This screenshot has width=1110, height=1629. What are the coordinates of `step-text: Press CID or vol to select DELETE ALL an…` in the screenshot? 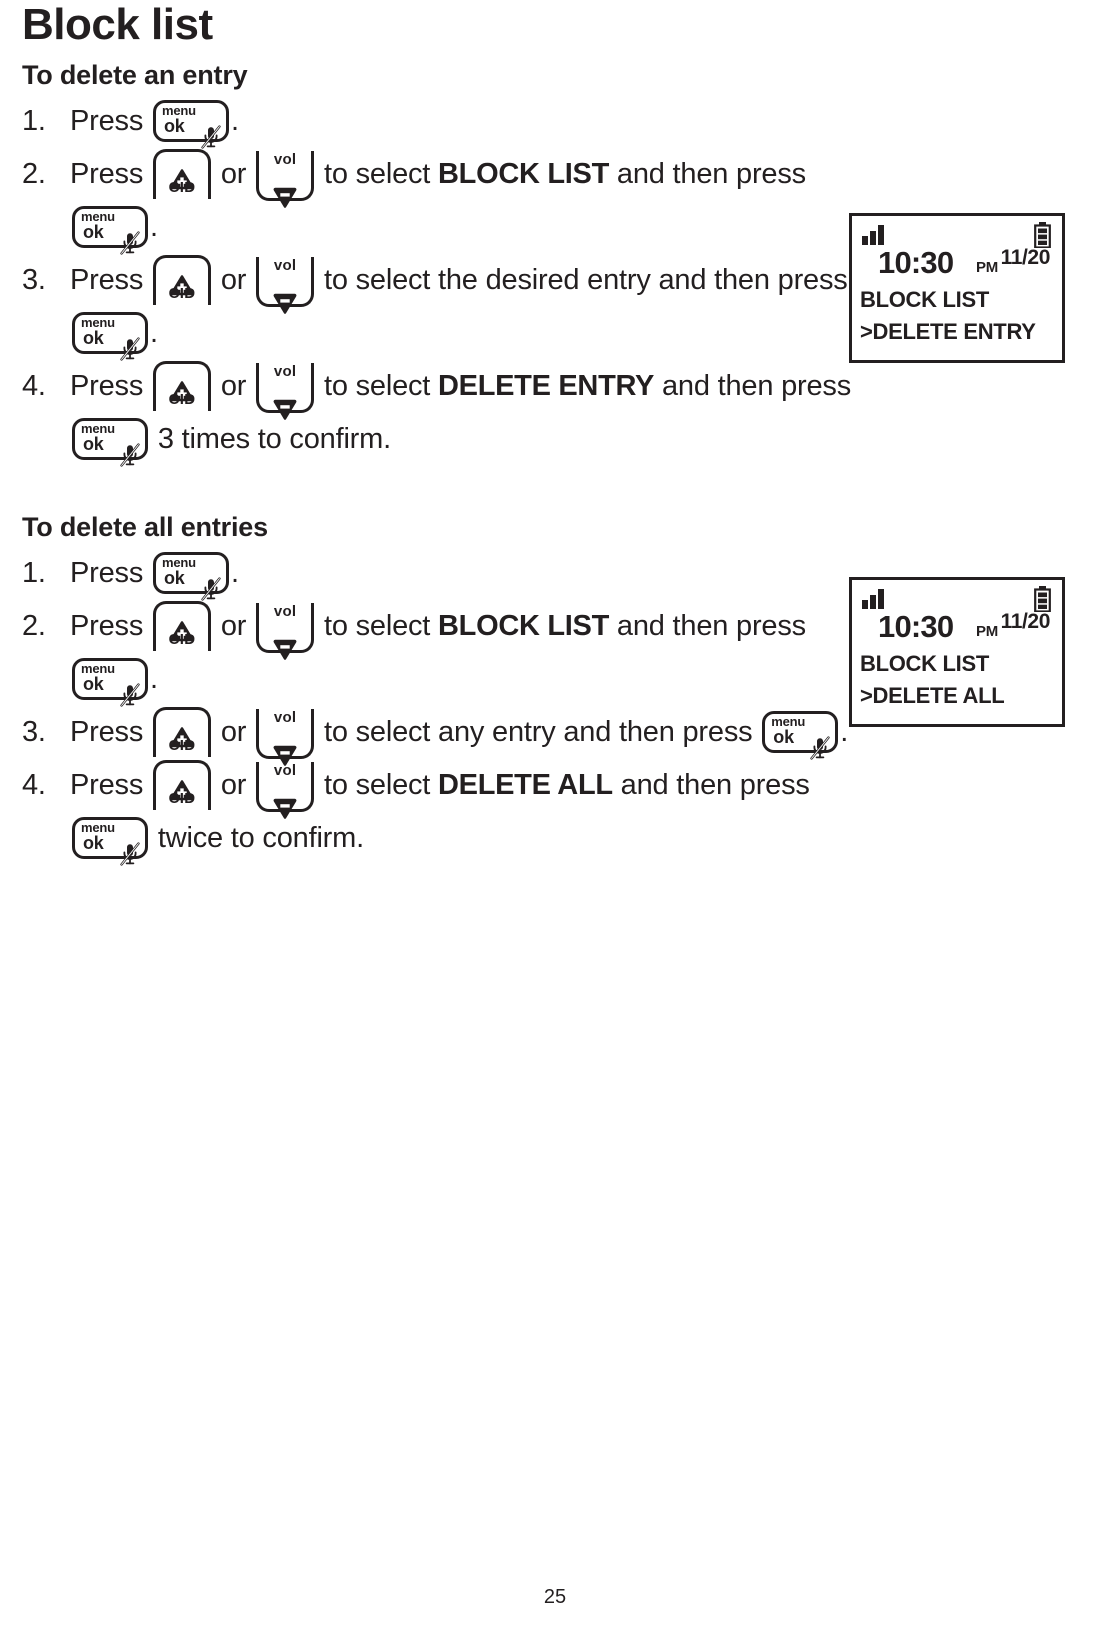 It's located at (468, 812).